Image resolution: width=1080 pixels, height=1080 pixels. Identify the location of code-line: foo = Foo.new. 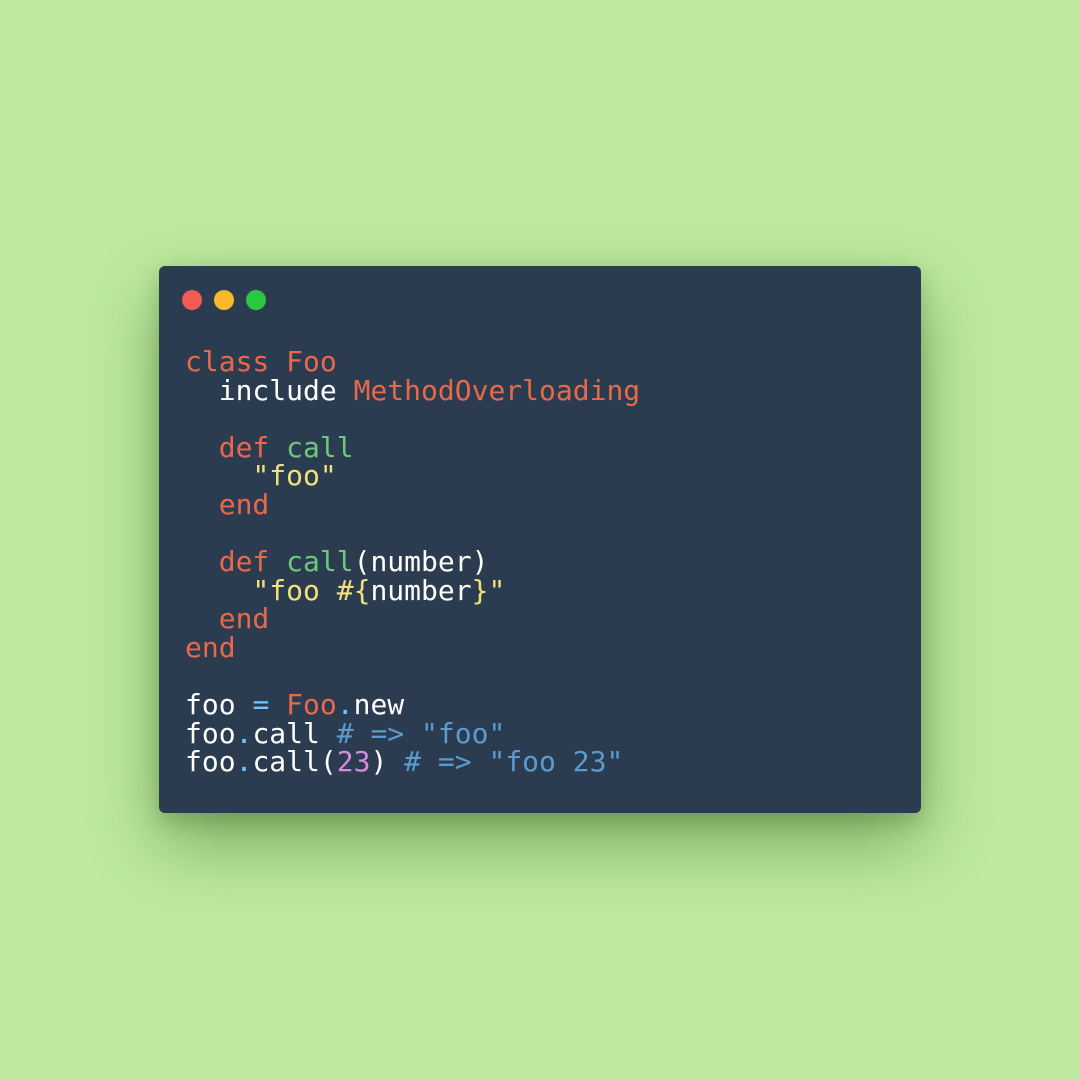
(412, 705).